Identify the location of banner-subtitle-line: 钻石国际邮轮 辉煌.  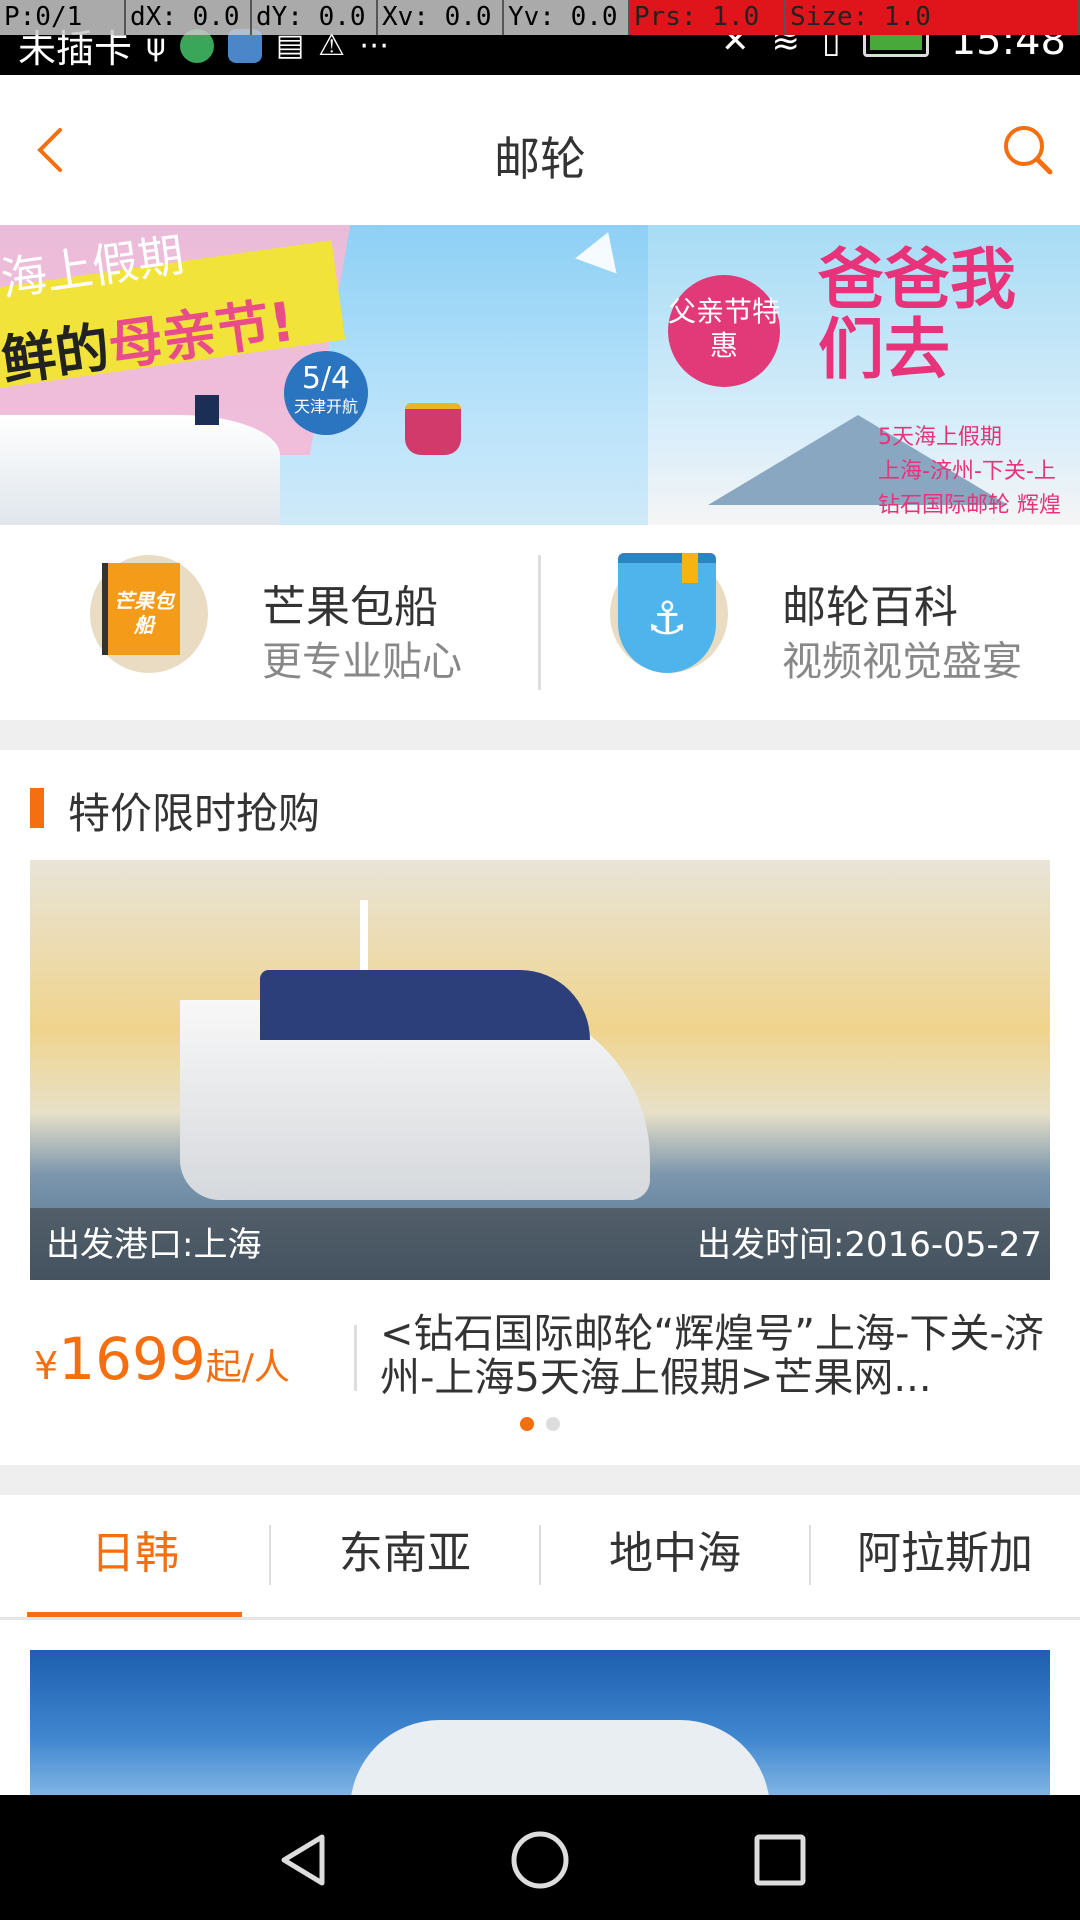
(969, 505).